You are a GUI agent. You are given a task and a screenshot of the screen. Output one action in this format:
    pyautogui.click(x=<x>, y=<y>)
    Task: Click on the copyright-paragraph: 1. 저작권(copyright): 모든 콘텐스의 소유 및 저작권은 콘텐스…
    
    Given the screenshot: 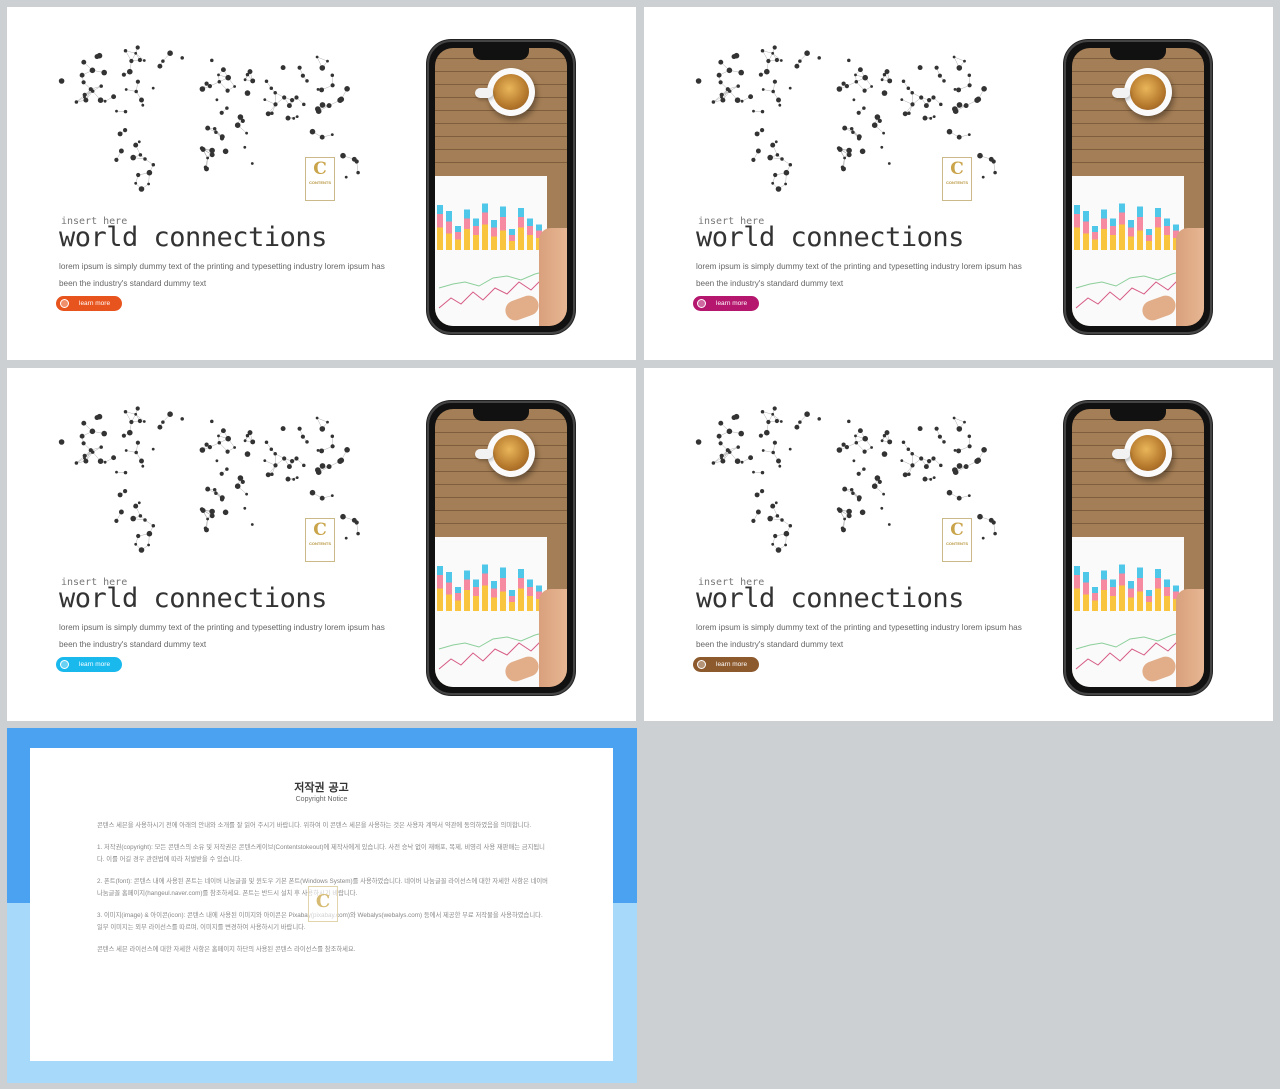 What is the action you would take?
    pyautogui.click(x=321, y=853)
    